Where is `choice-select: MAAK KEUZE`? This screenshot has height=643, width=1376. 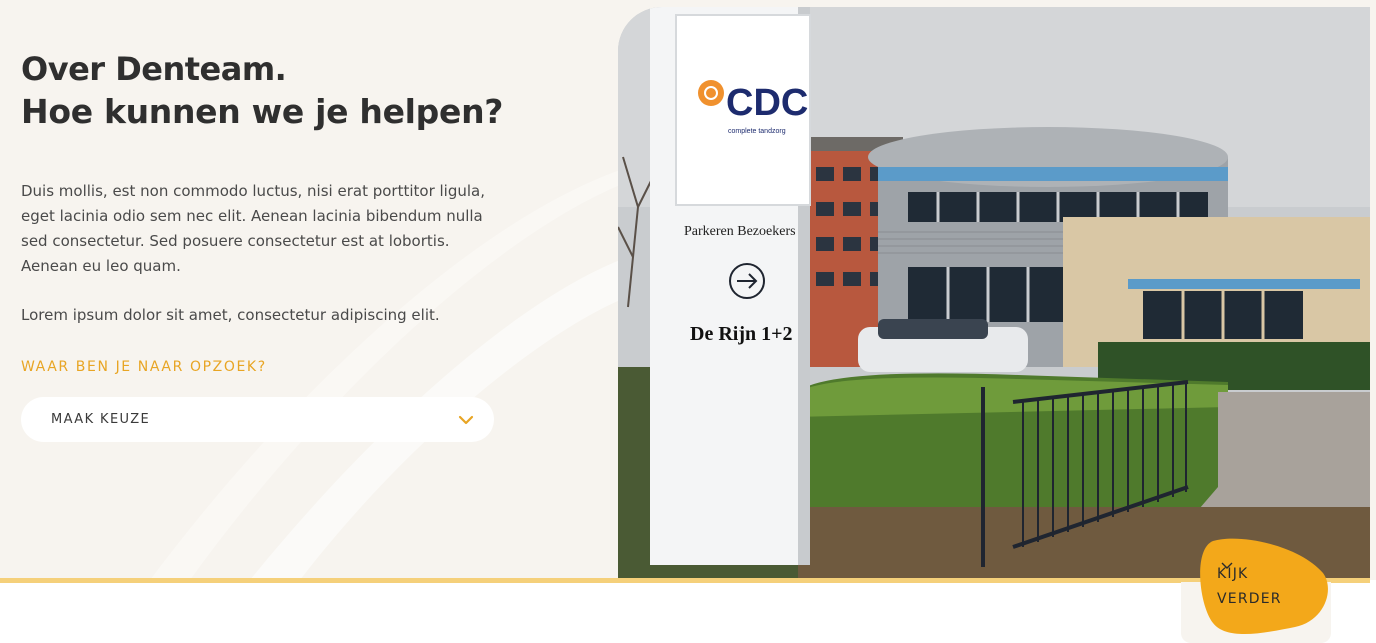
choice-select: MAAK KEUZE is located at coordinates (257, 419).